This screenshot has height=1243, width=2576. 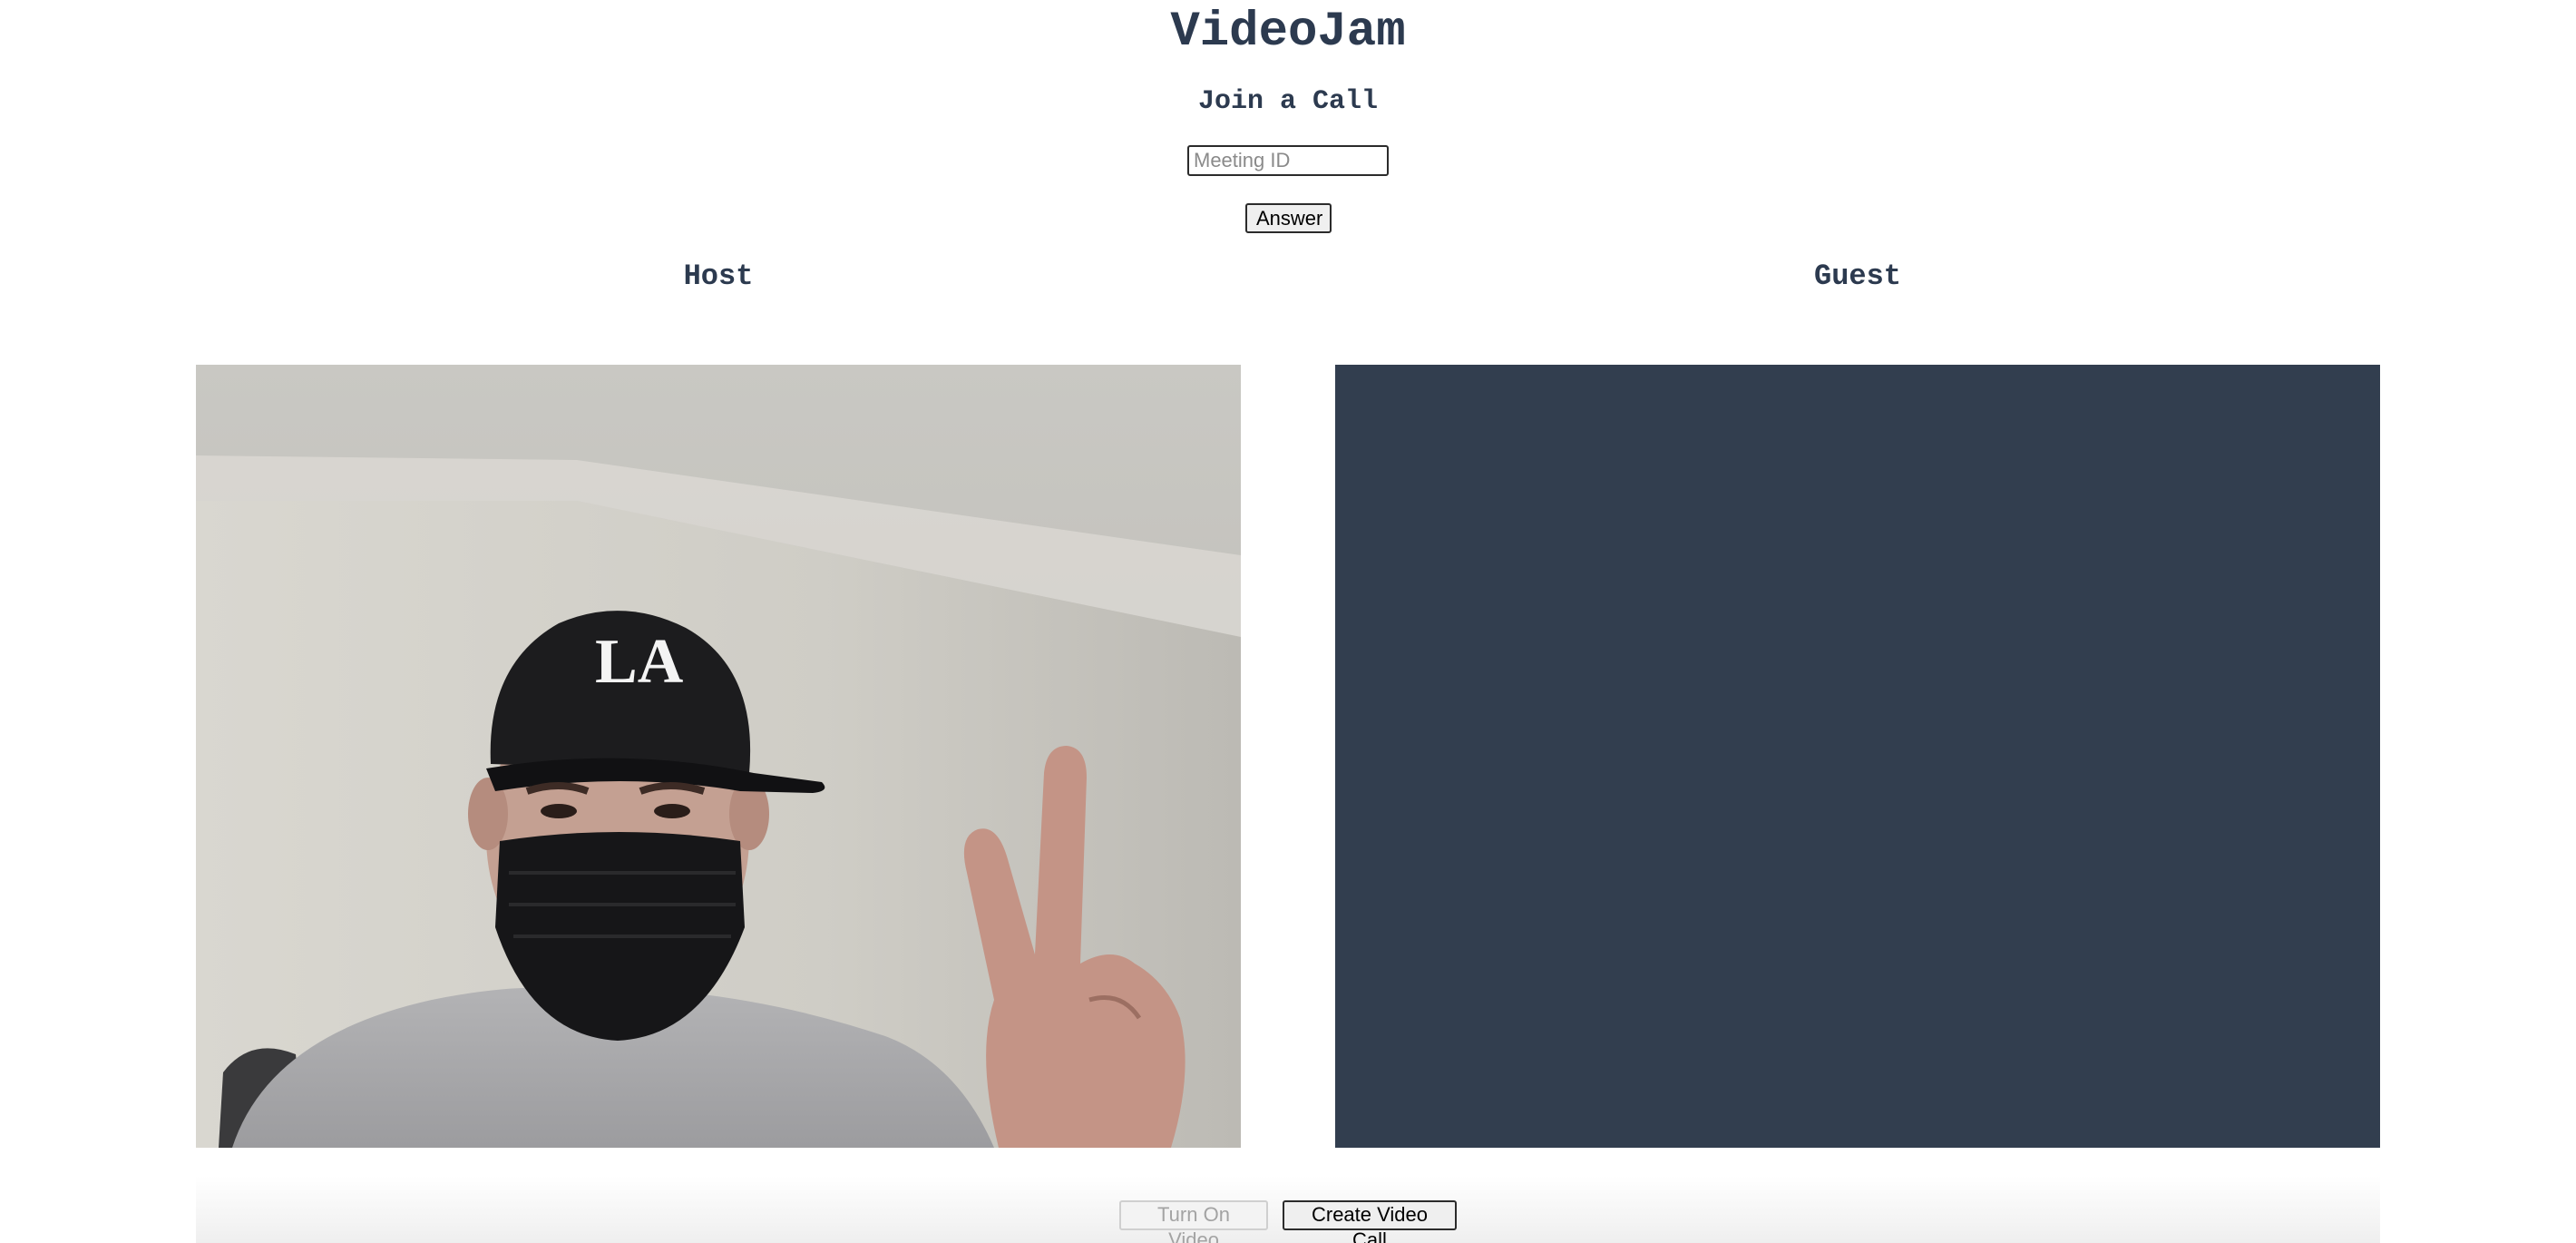 I want to click on join-call-heading: Join a Call, so click(x=1288, y=101).